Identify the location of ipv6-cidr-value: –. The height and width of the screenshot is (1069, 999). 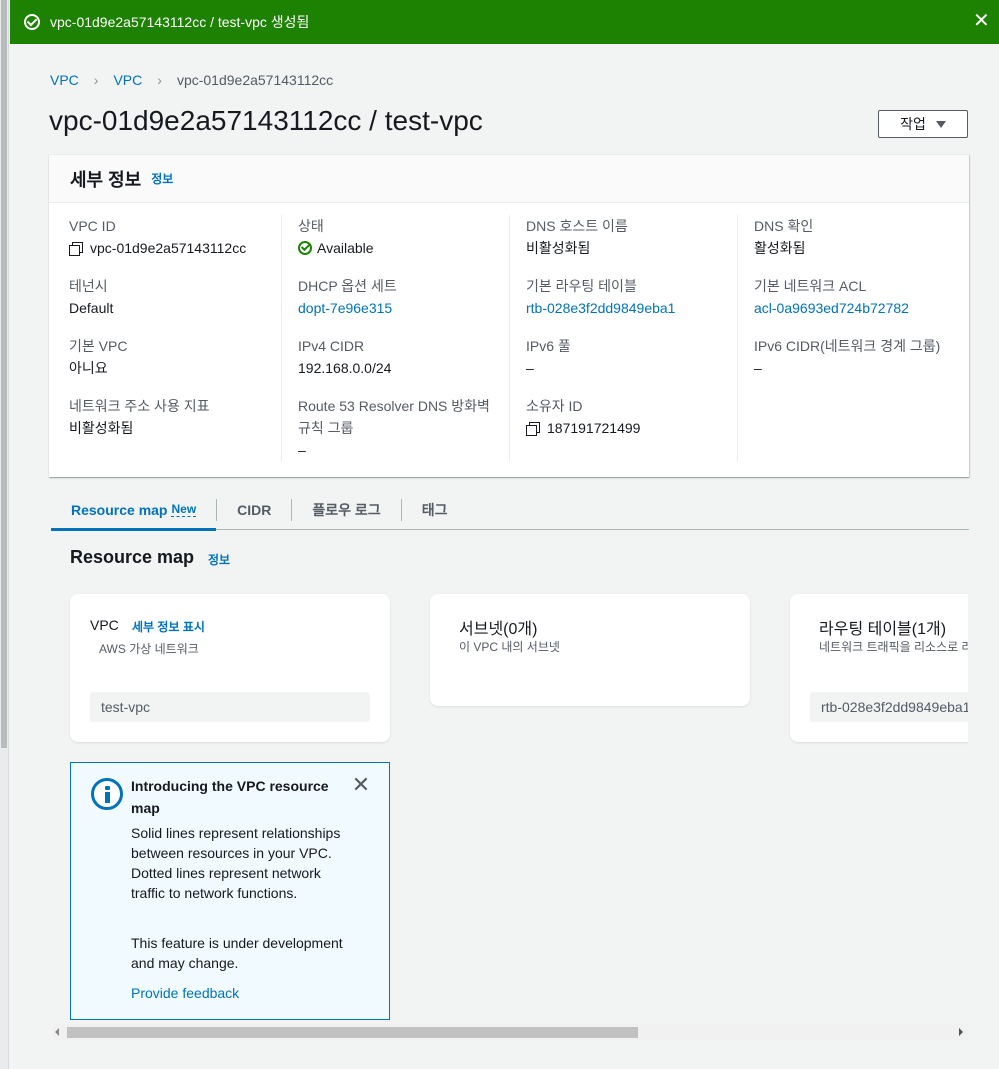
(758, 368).